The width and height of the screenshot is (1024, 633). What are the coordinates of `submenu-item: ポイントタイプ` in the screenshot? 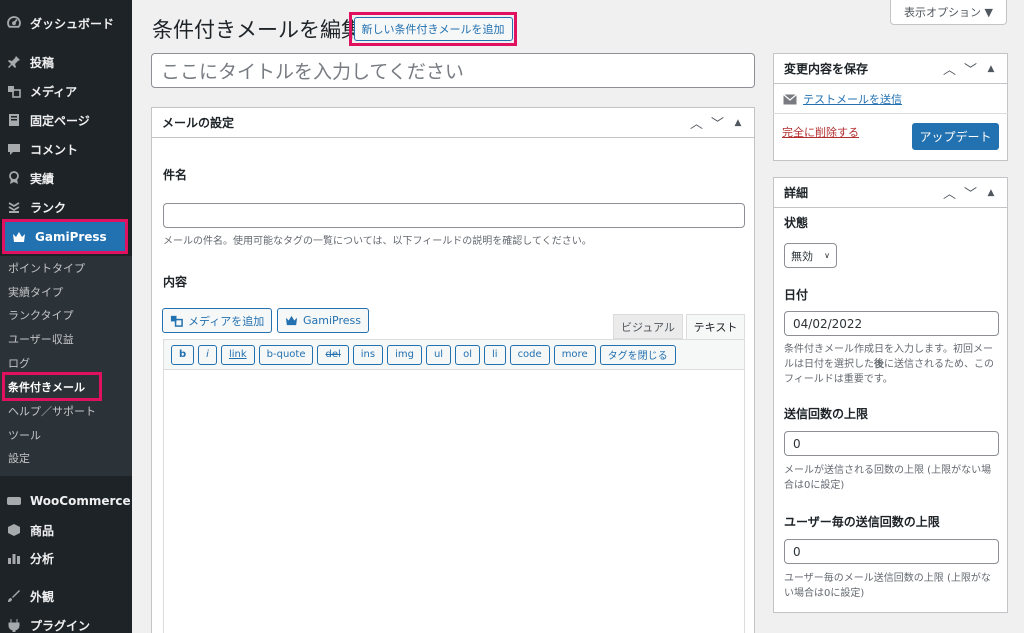 It's located at (66, 268).